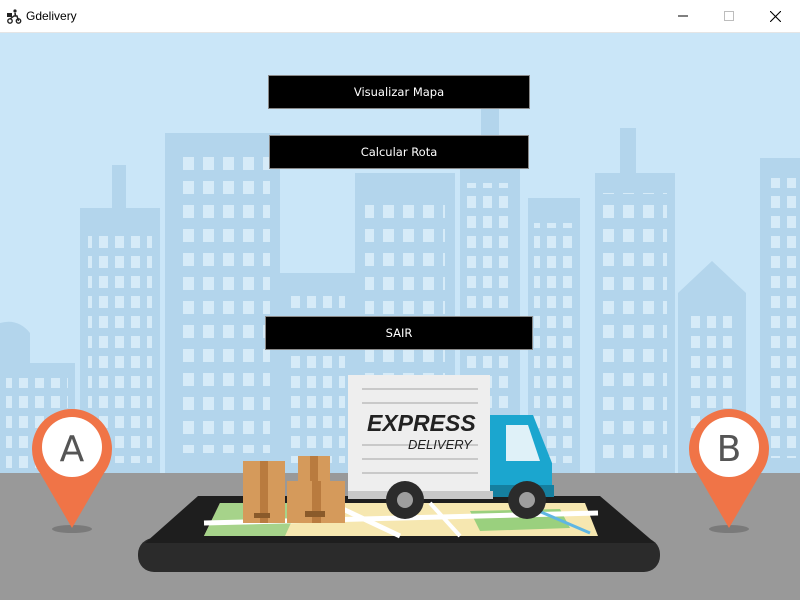 The width and height of the screenshot is (800, 600). I want to click on minimize-icon, so click(683, 16).